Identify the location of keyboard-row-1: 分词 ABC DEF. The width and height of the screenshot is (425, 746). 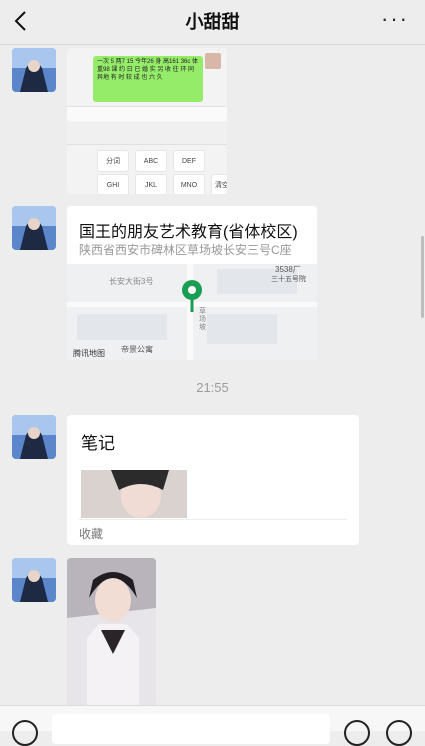
(151, 161).